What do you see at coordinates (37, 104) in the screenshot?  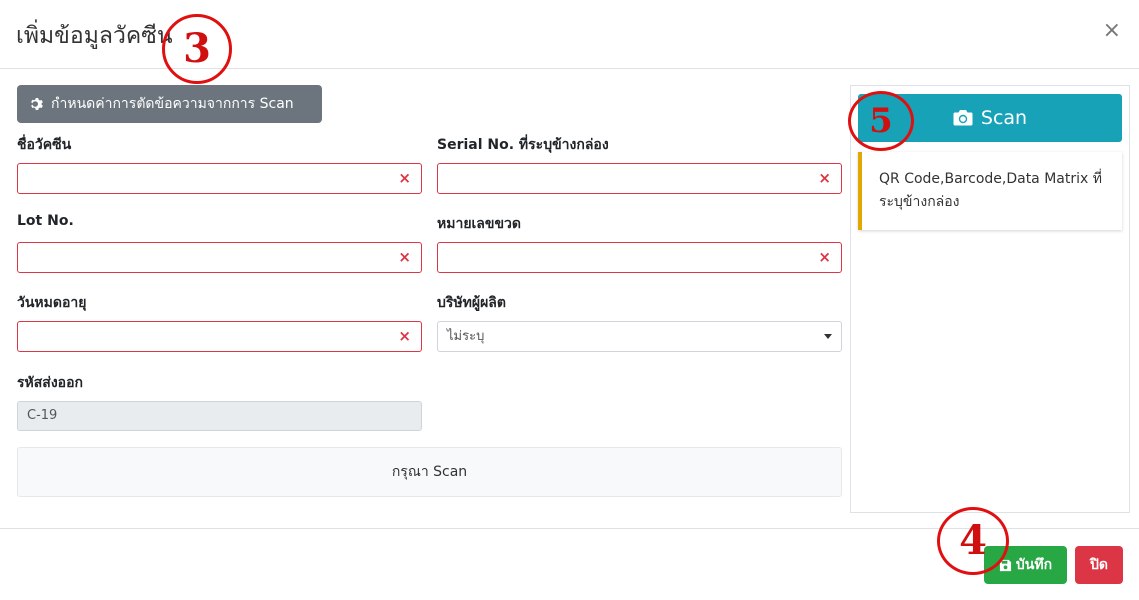 I see `gear-icon` at bounding box center [37, 104].